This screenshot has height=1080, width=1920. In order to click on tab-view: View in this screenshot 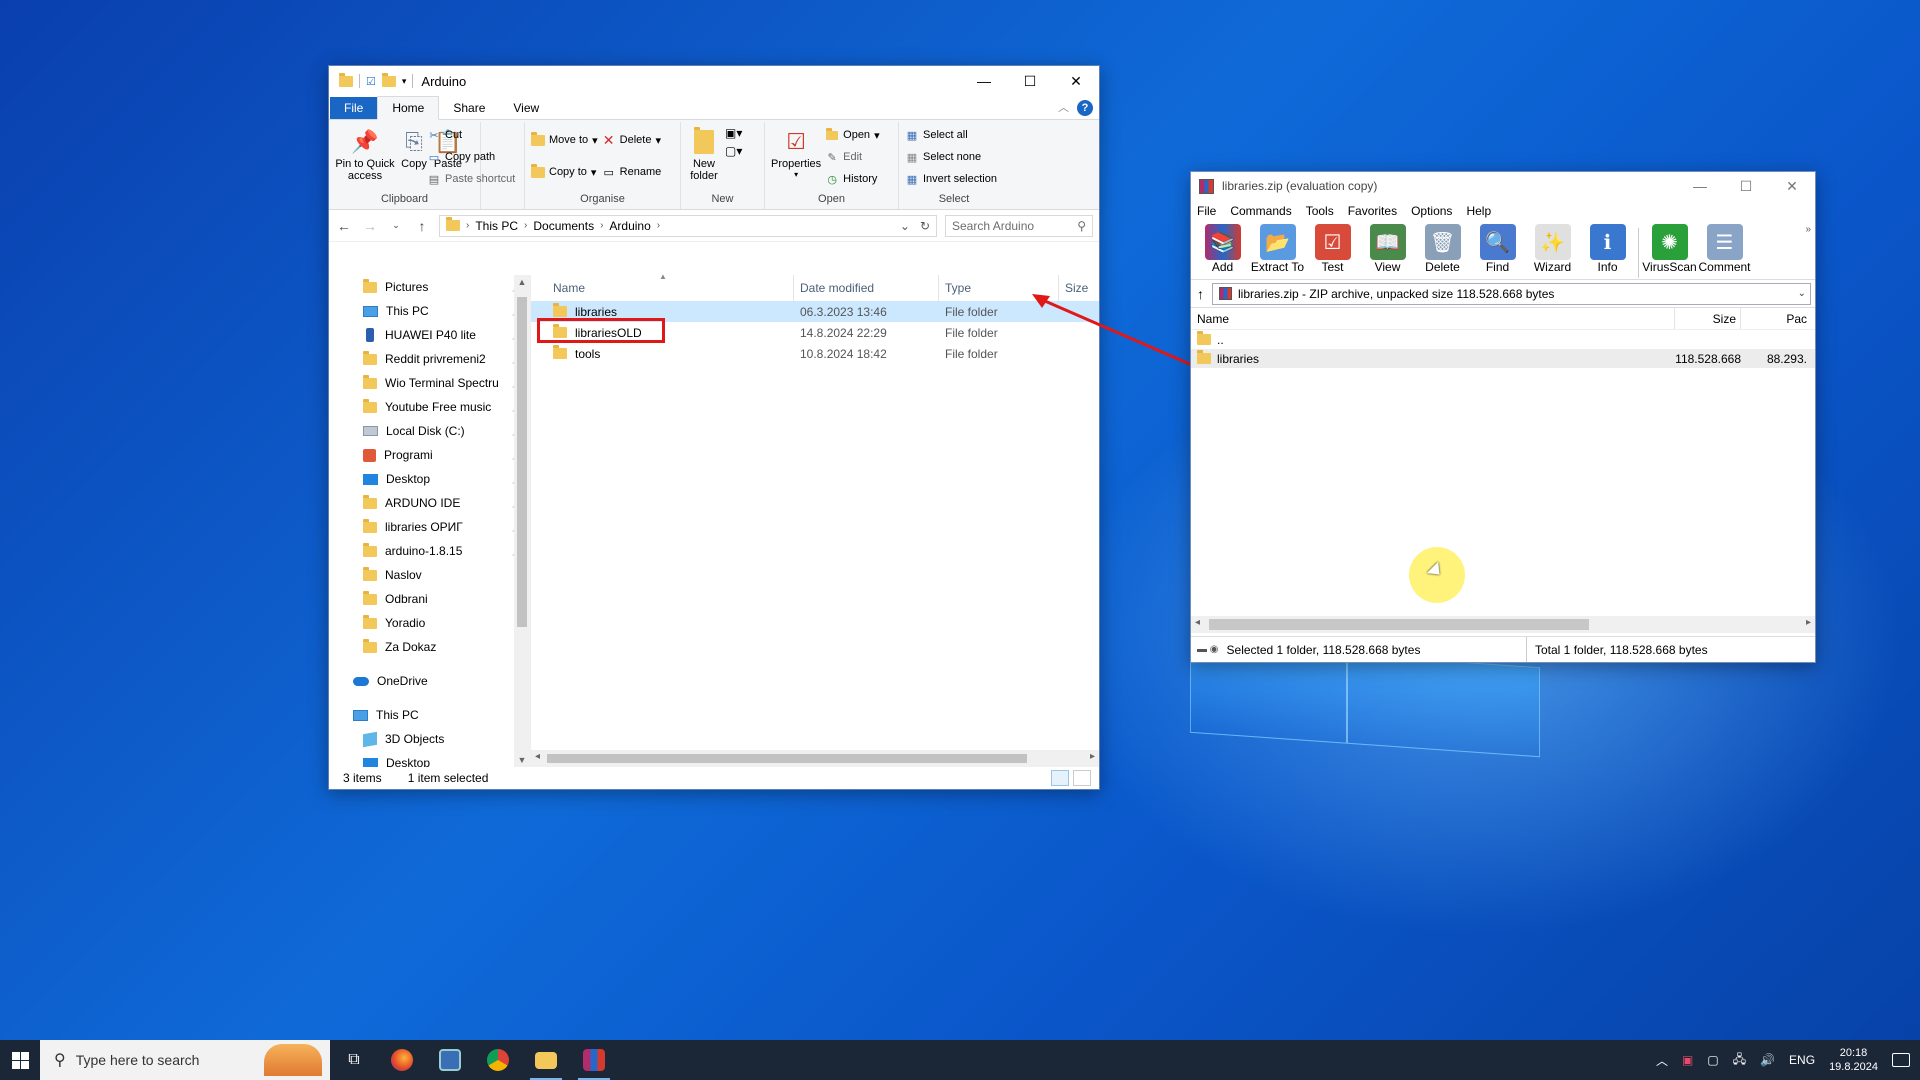, I will do `click(526, 108)`.